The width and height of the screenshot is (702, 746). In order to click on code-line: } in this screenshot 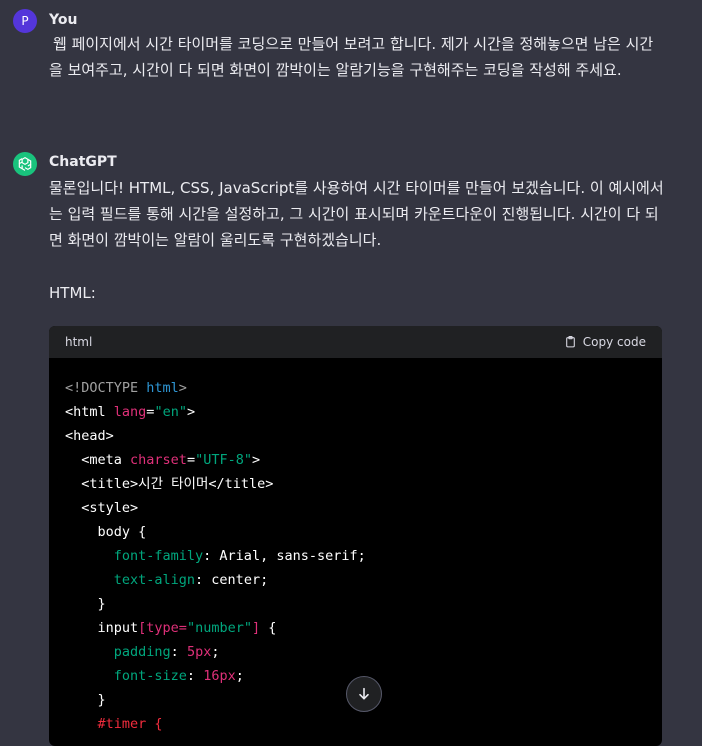, I will do `click(355, 604)`.